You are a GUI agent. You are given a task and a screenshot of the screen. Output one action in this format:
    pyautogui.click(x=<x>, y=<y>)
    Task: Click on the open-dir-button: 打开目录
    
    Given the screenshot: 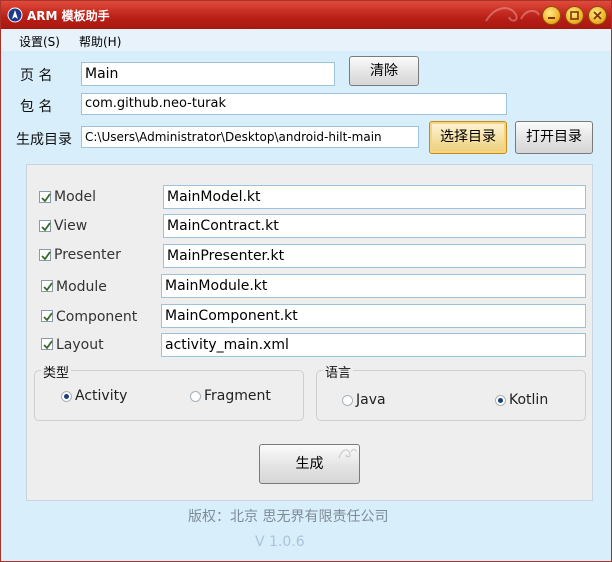 What is the action you would take?
    pyautogui.click(x=554, y=137)
    